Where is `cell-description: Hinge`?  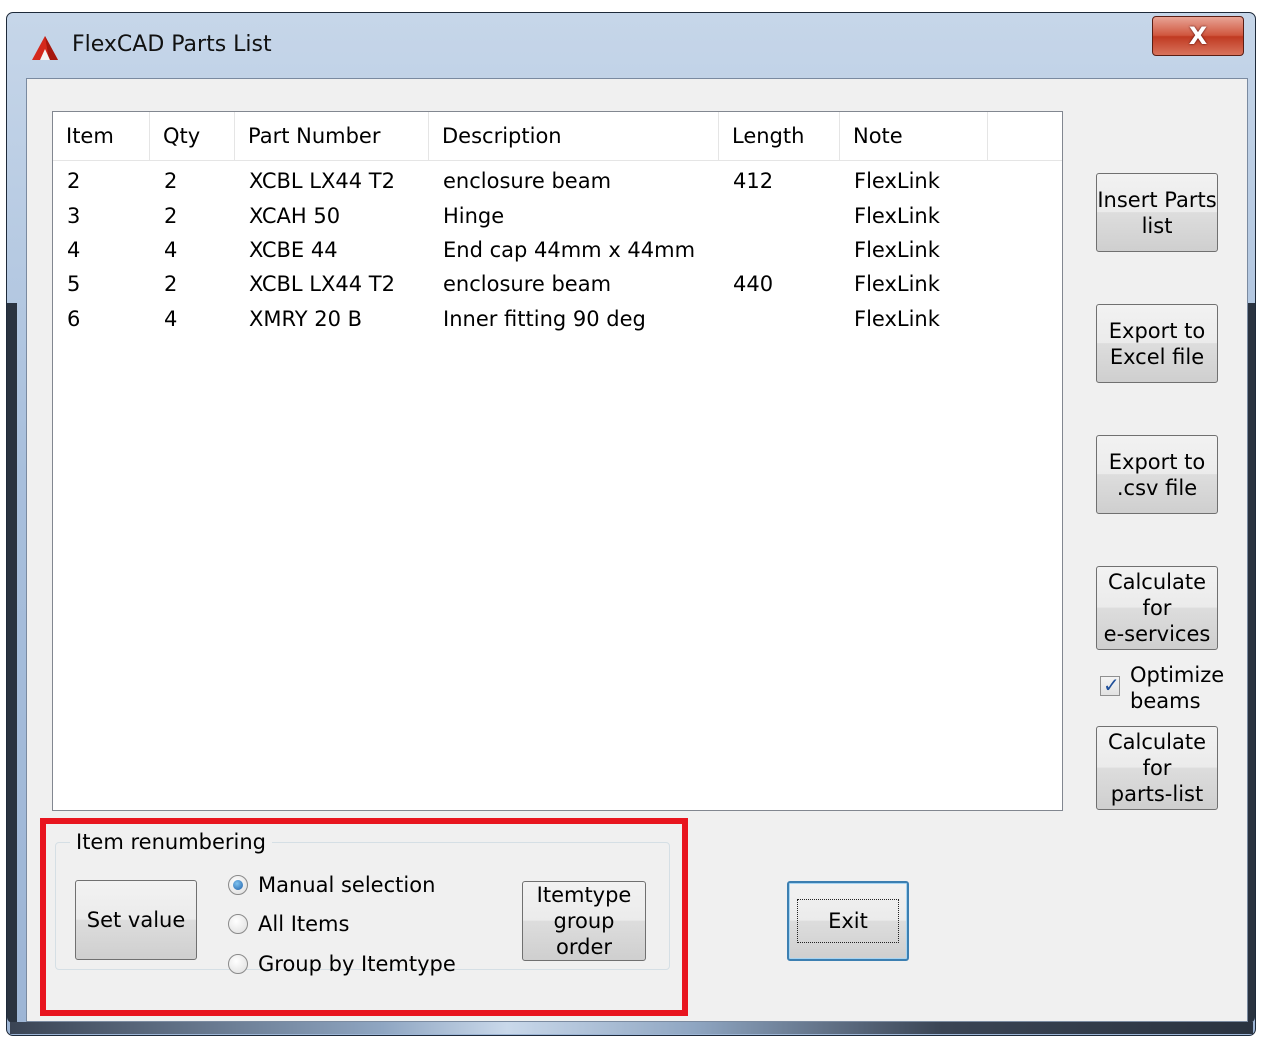 cell-description: Hinge is located at coordinates (474, 215).